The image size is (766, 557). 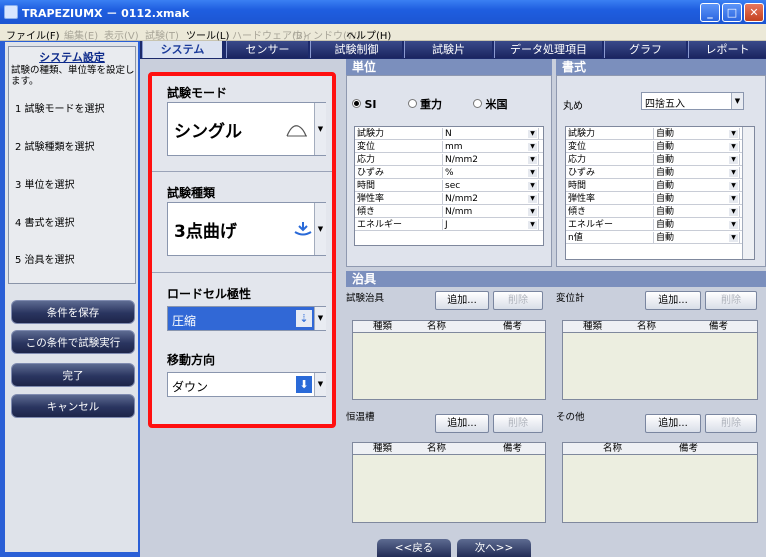 I want to click on delete-displacement-button: 削除, so click(x=731, y=300).